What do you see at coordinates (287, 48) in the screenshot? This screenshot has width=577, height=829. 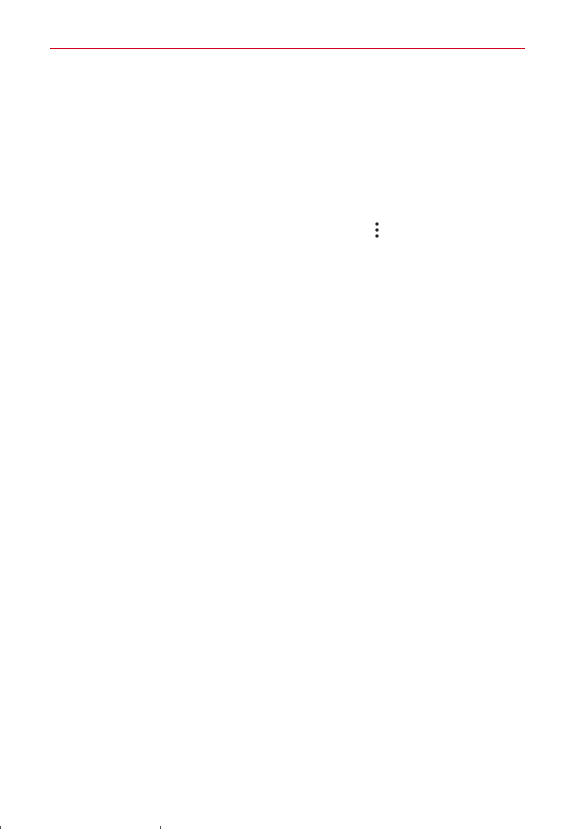 I see `header-divider` at bounding box center [287, 48].